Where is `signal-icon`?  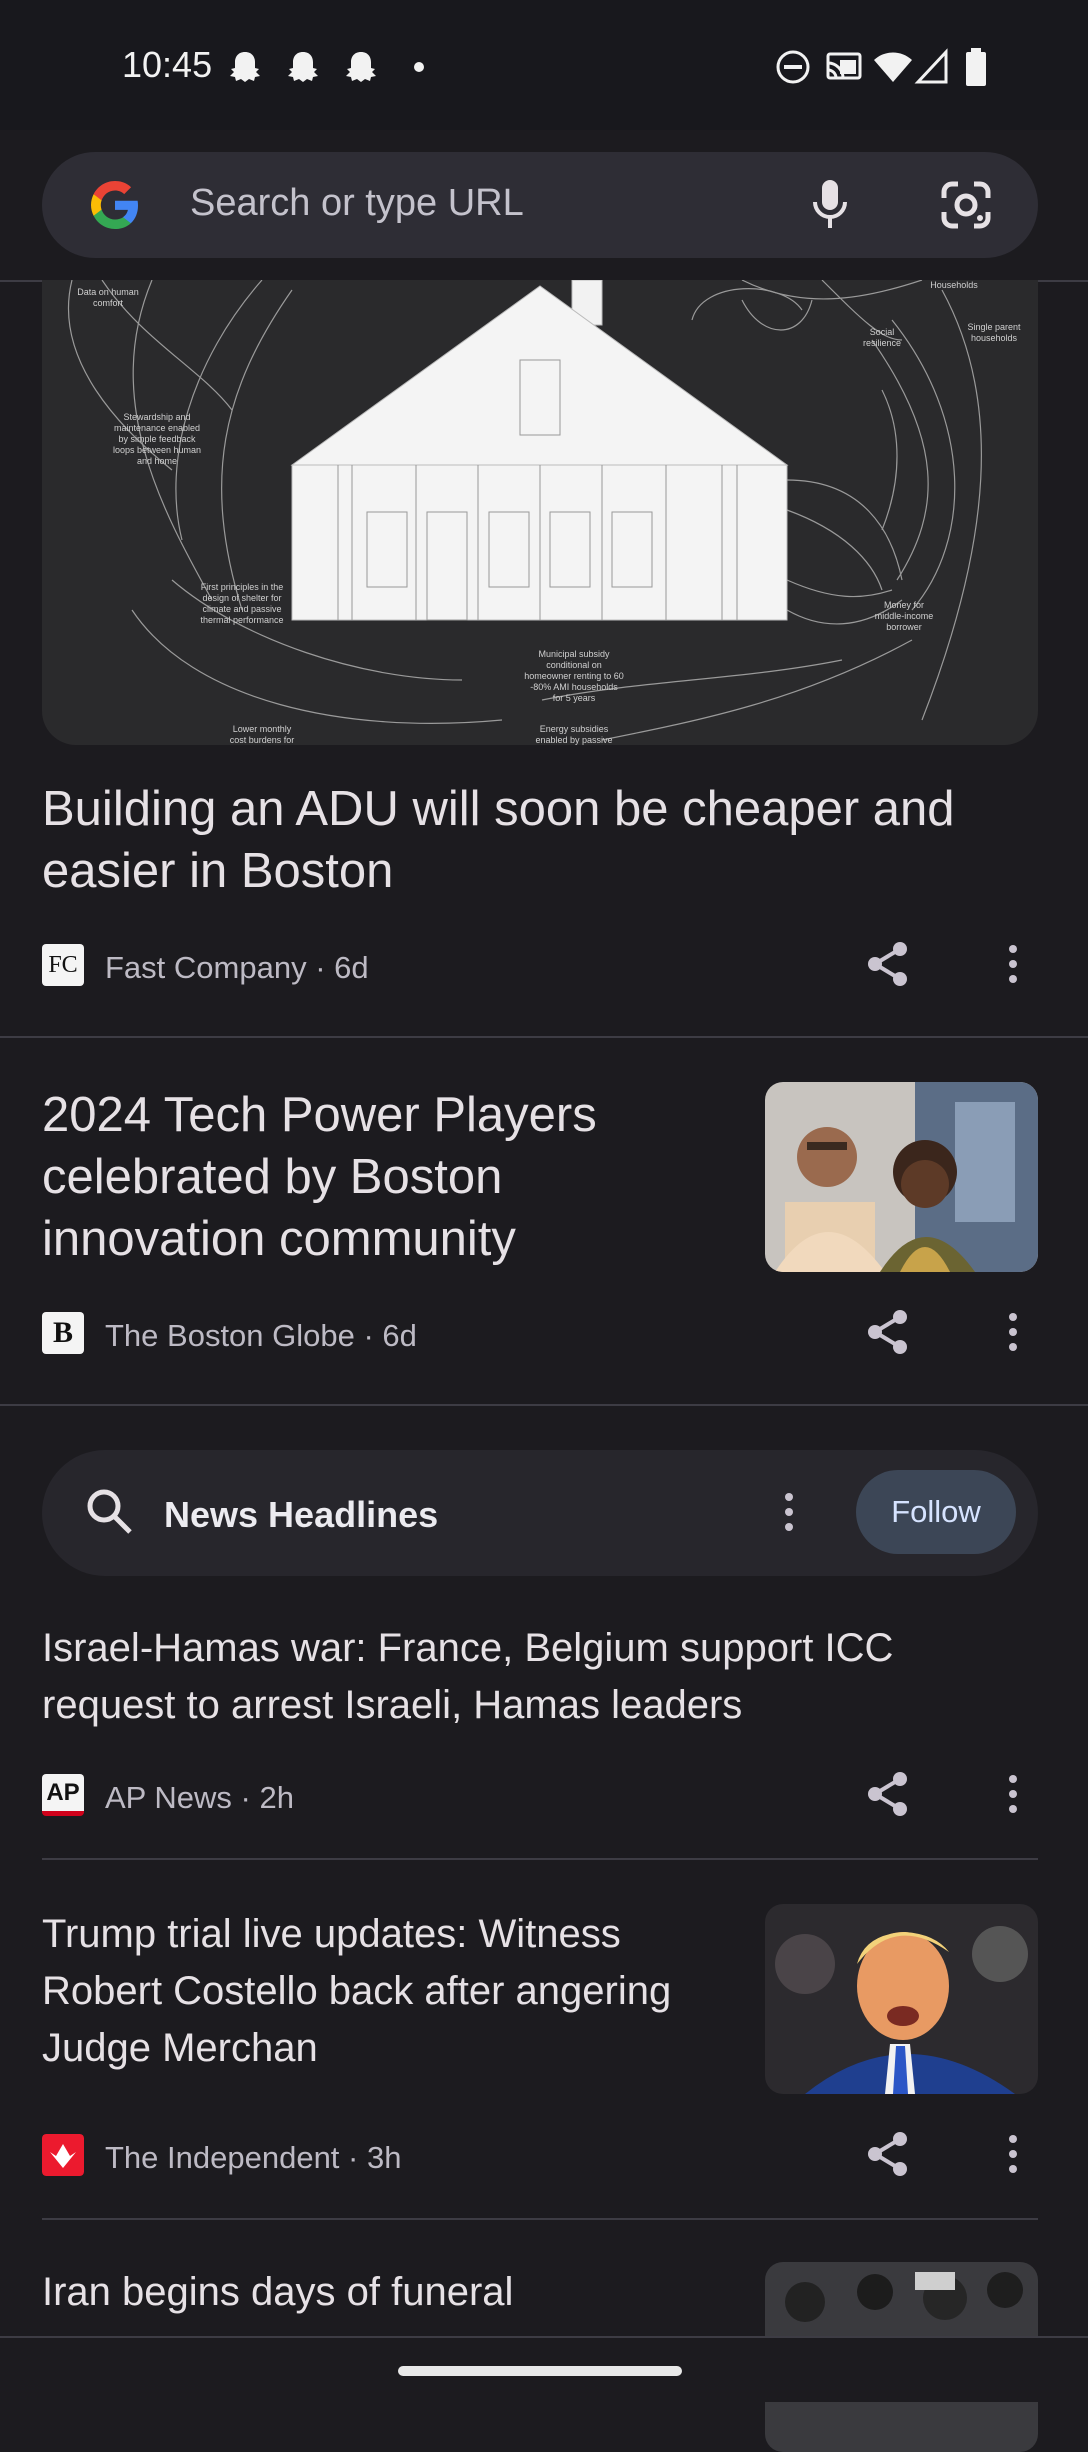
signal-icon is located at coordinates (931, 66).